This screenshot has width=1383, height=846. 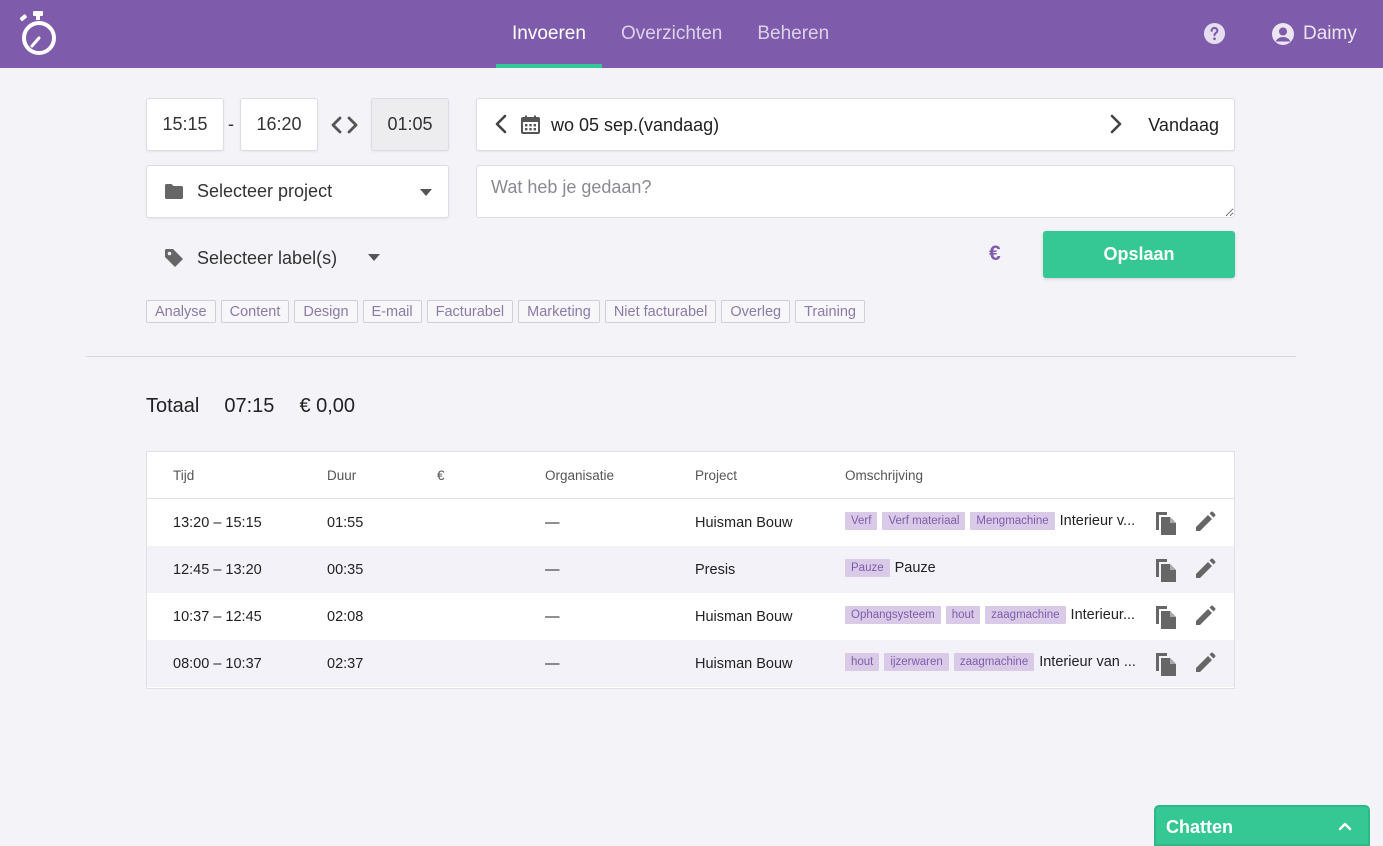 What do you see at coordinates (716, 475) in the screenshot?
I see `column-header-project: Project` at bounding box center [716, 475].